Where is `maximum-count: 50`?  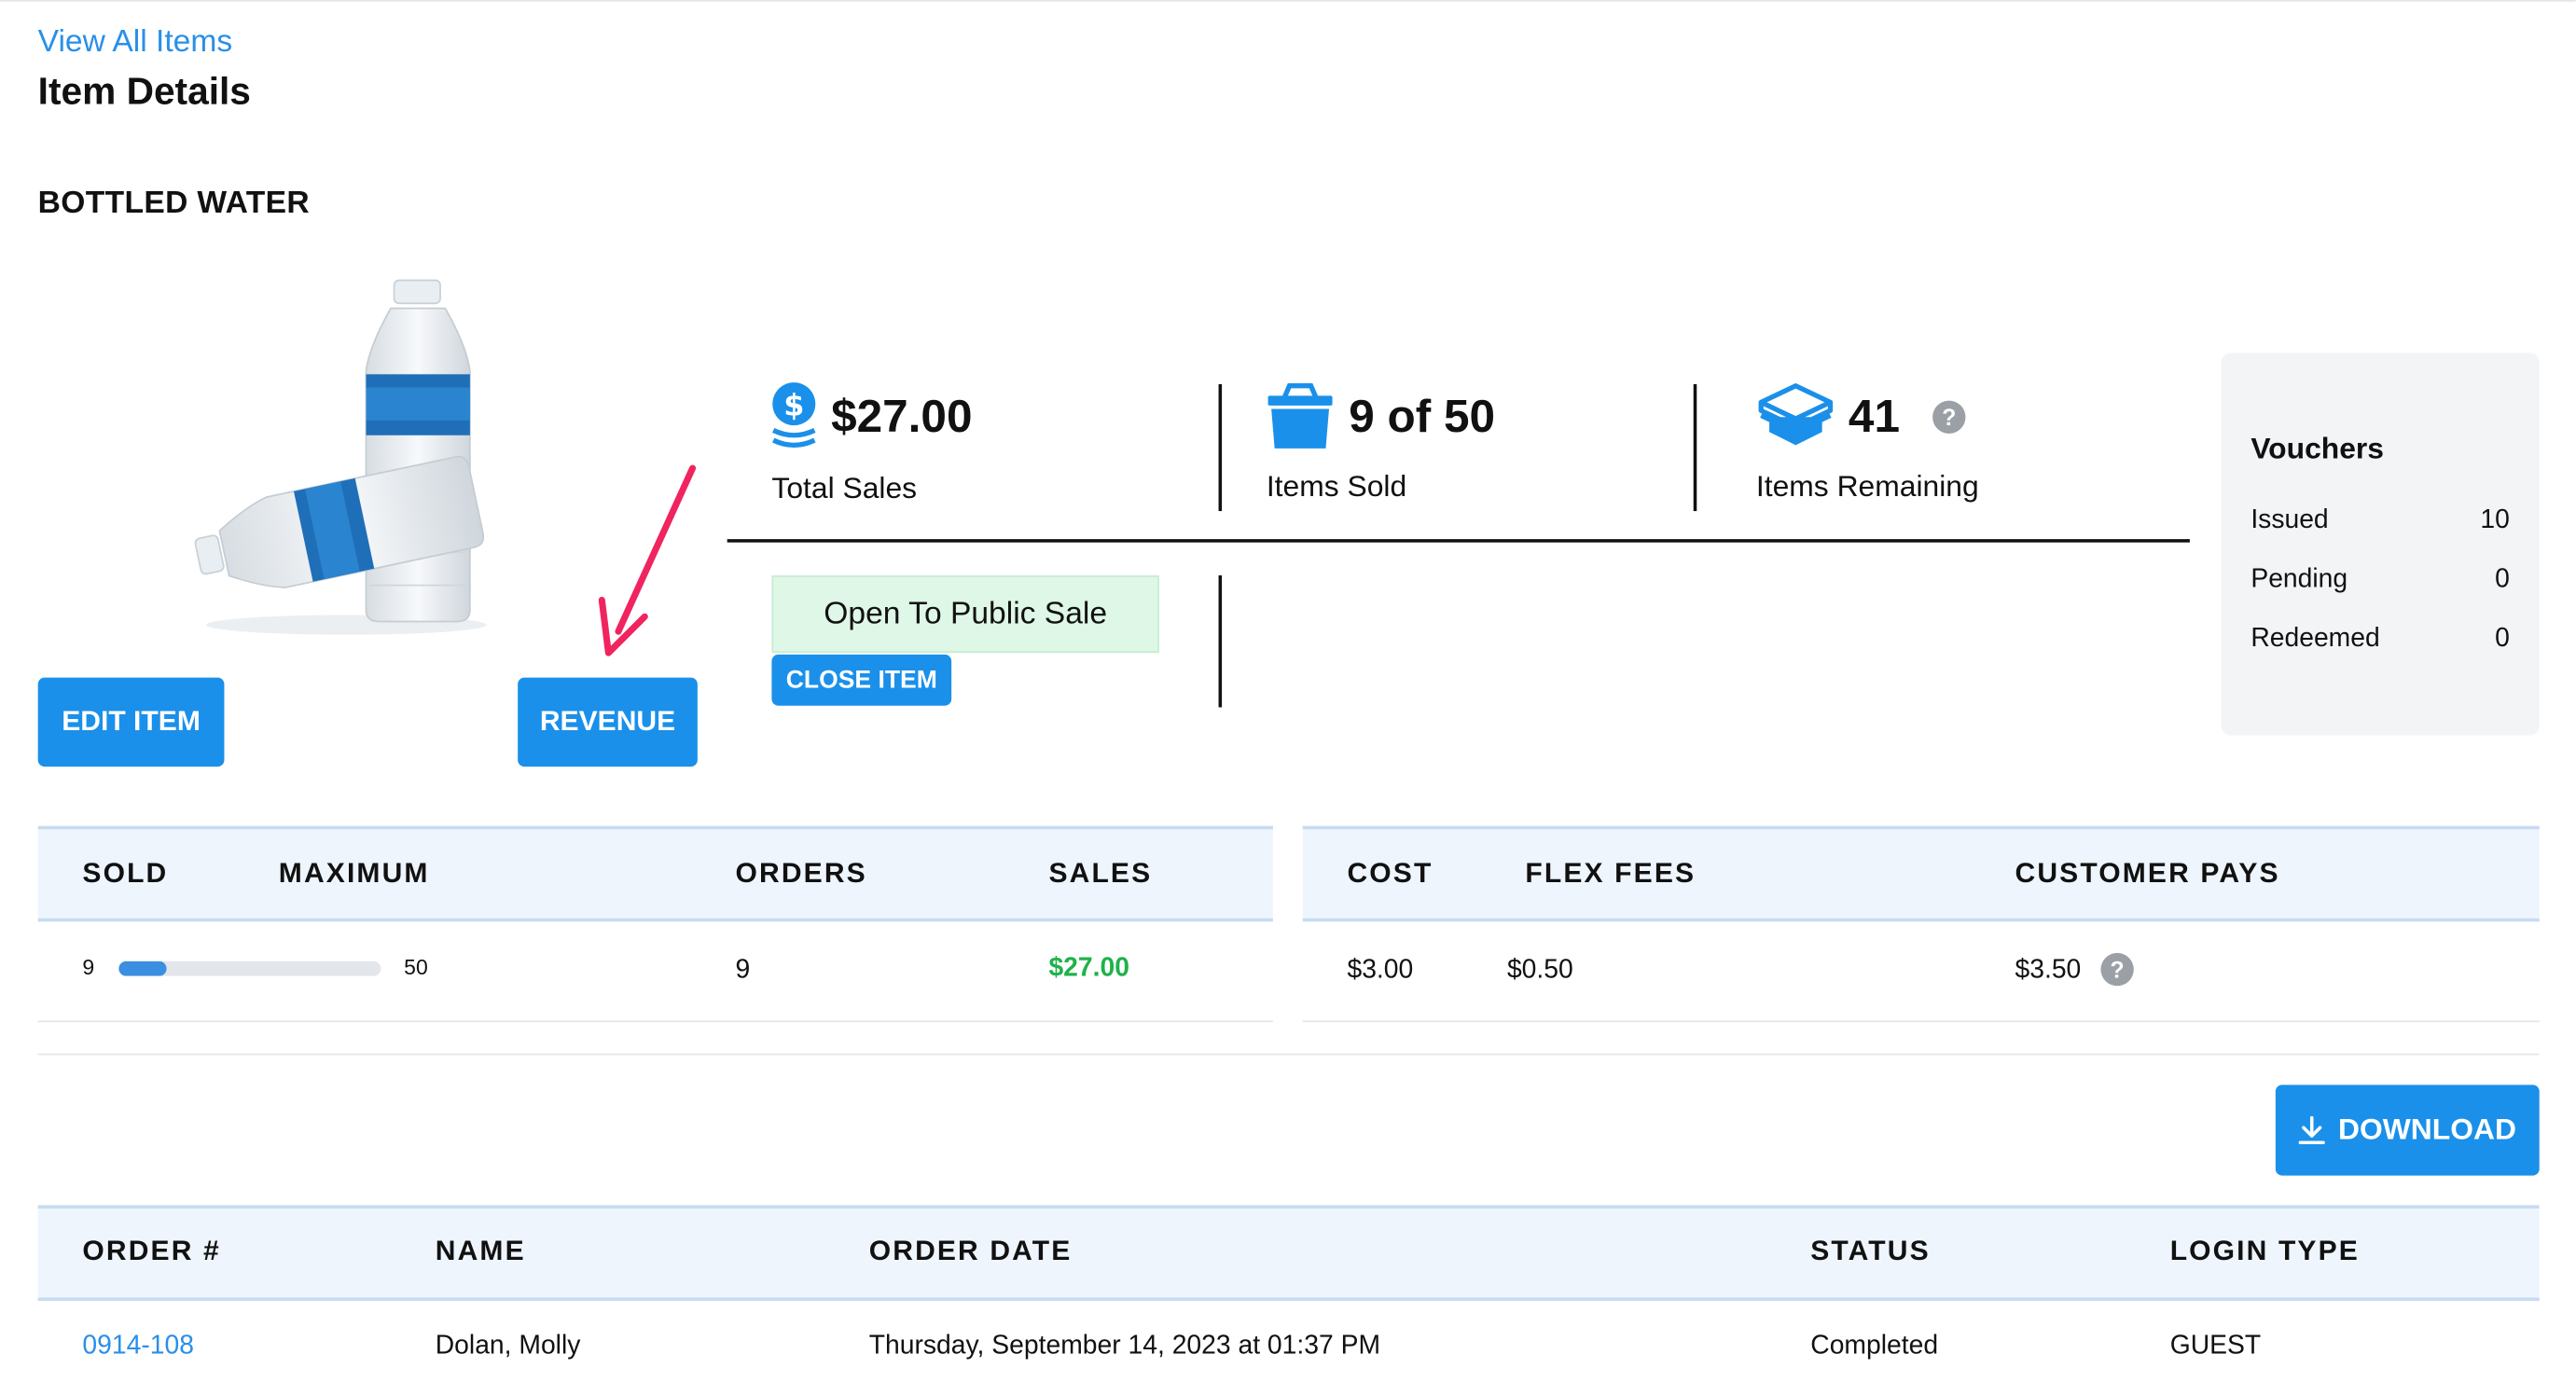
maximum-count: 50 is located at coordinates (416, 967).